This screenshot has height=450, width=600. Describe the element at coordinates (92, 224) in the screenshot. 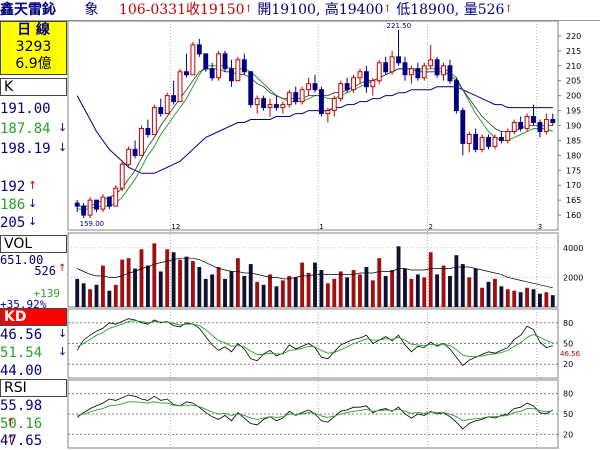

I see `low-annotation: 159.00` at that location.